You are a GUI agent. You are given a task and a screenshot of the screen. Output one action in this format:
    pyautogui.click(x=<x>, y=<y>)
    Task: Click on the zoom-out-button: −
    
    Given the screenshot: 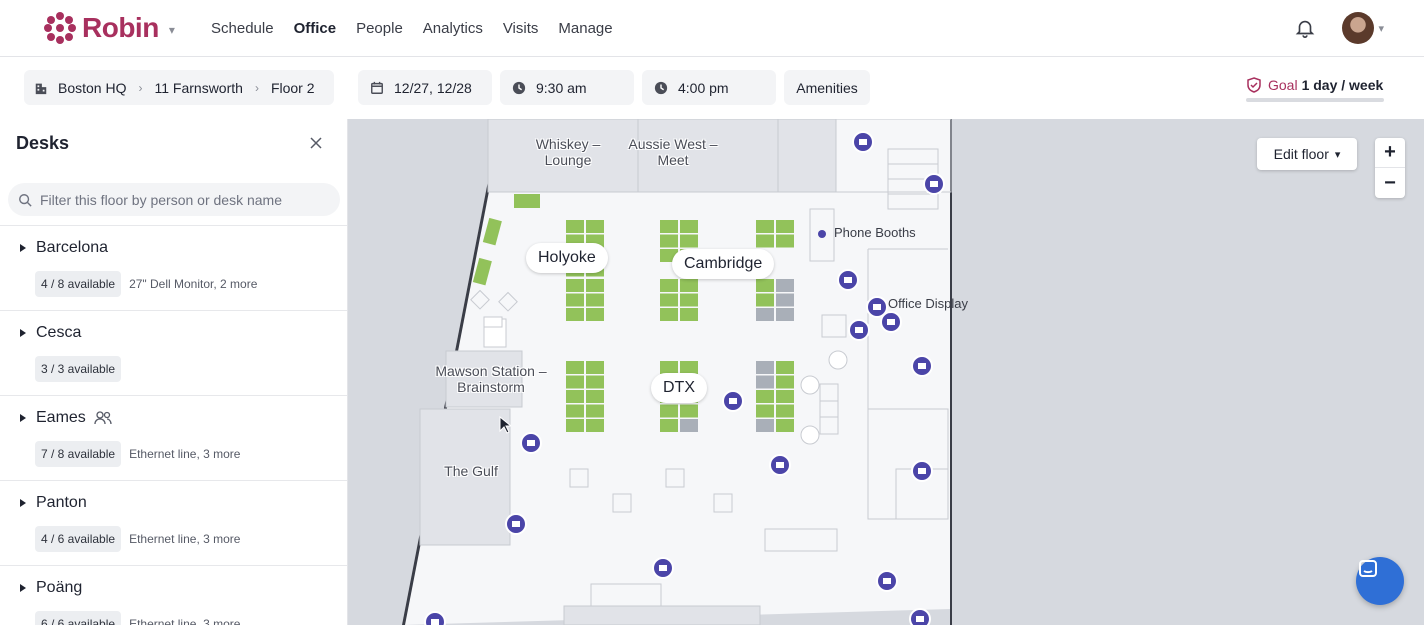 What is the action you would take?
    pyautogui.click(x=1390, y=183)
    